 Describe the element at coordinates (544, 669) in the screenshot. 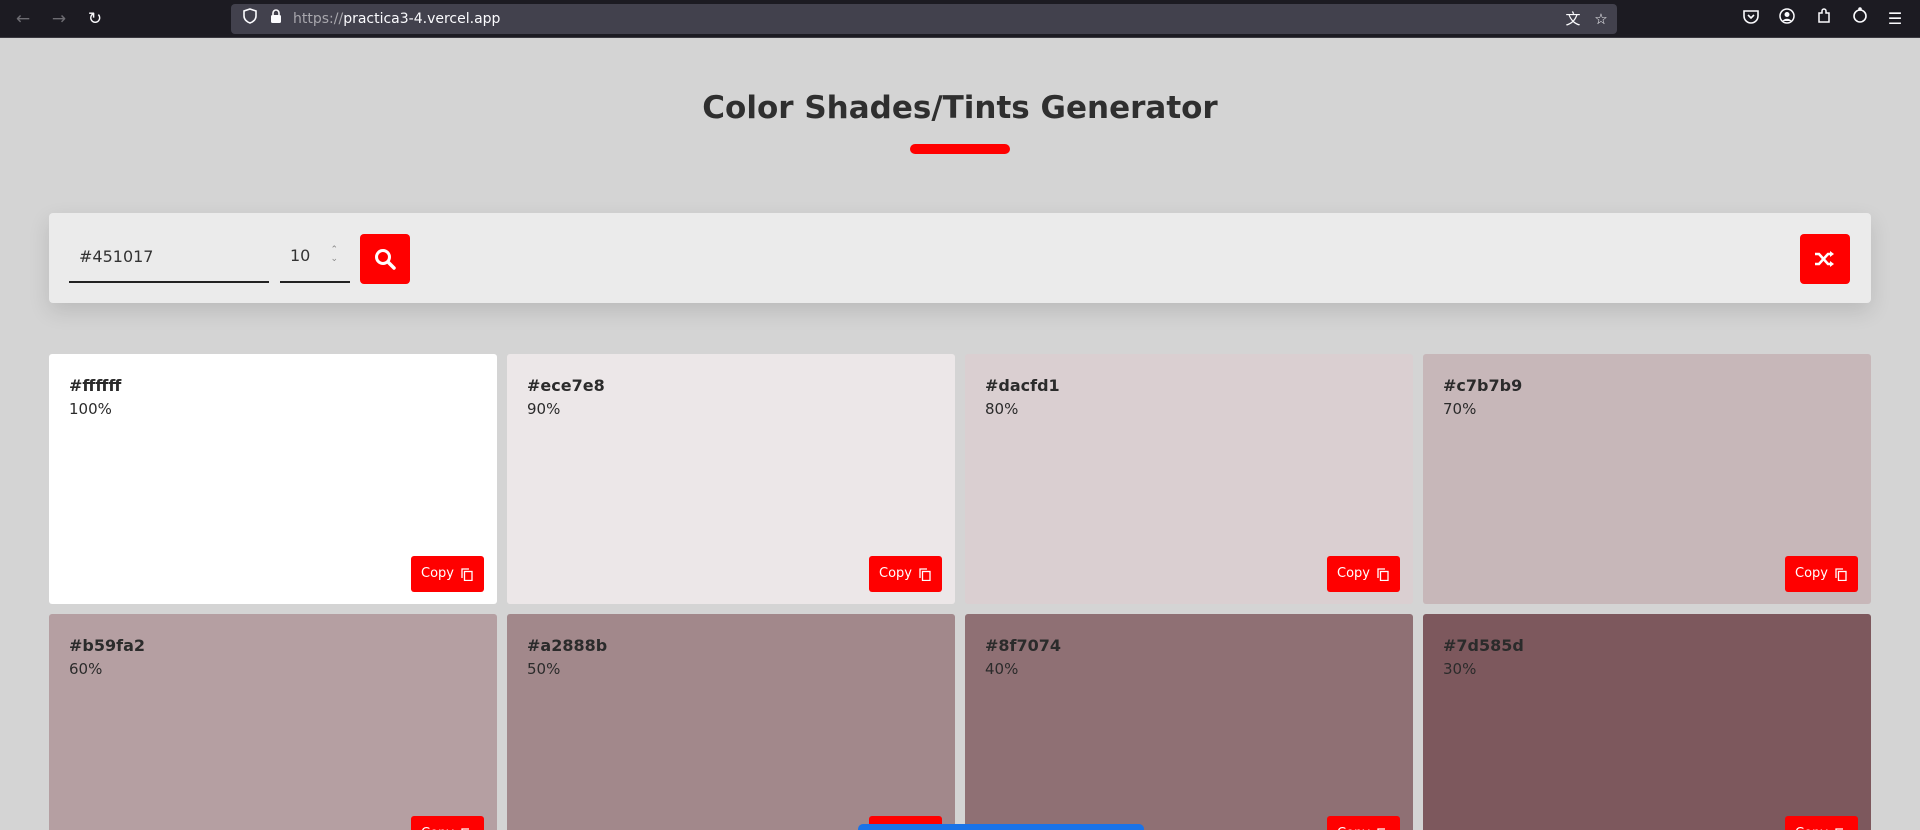

I see `color-percent: 50%` at that location.